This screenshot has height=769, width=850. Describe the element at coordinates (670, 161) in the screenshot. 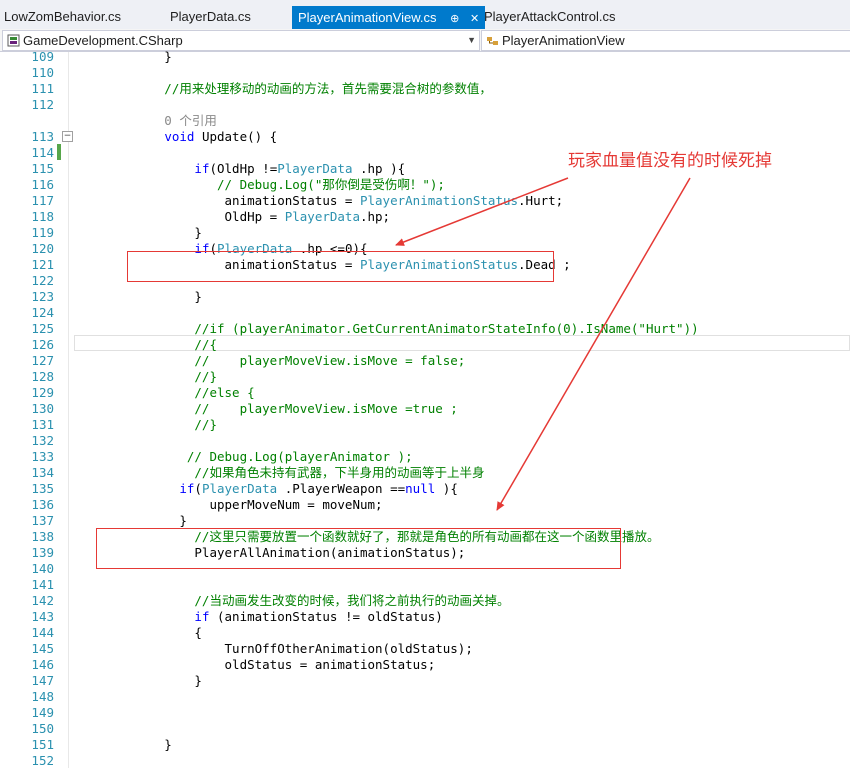

I see `annotation-text: 玩家血量值没有的时候死掉` at that location.